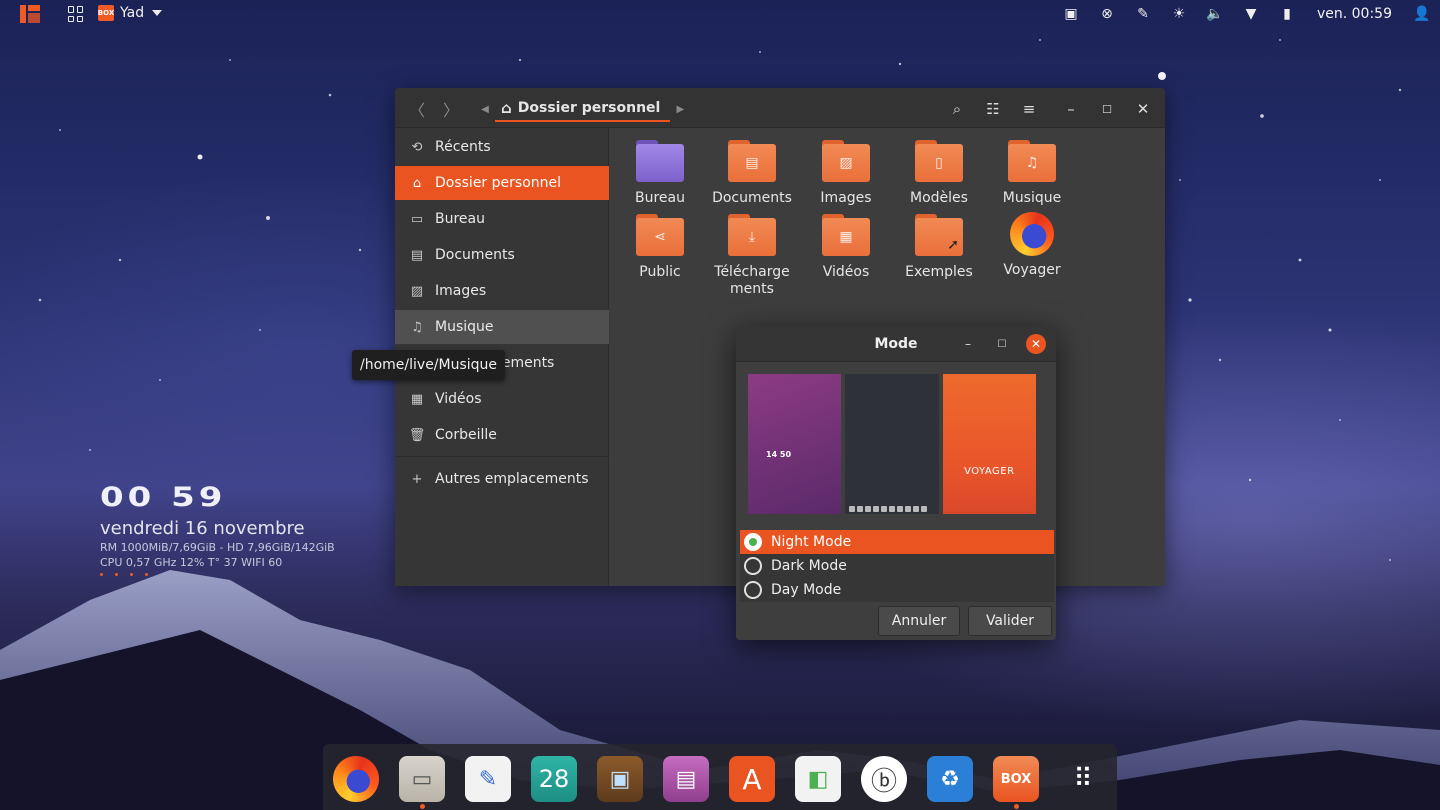 The image size is (1440, 810). Describe the element at coordinates (1082, 779) in the screenshot. I see `app-grid-icon: ⠿` at that location.